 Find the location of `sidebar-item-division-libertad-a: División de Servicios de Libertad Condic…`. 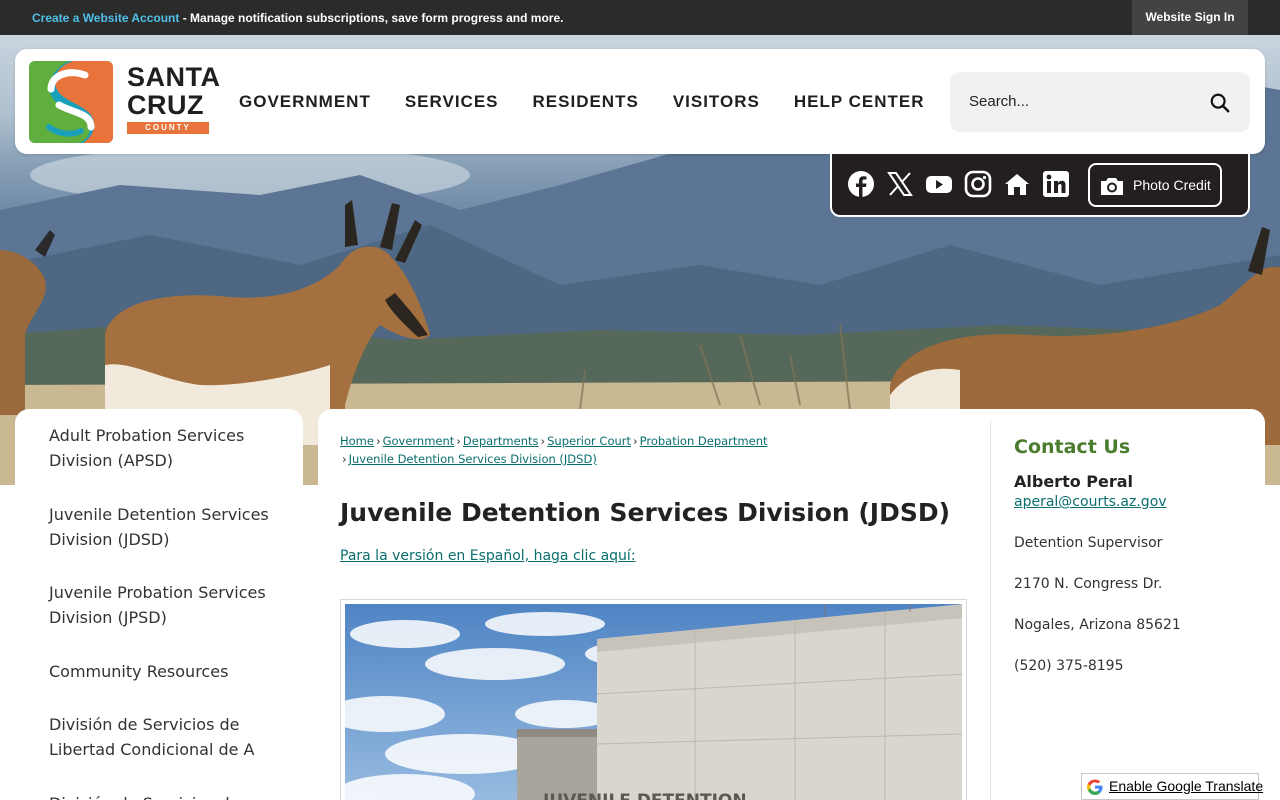

sidebar-item-division-libertad-a: División de Servicios de Libertad Condic… is located at coordinates (169, 737).